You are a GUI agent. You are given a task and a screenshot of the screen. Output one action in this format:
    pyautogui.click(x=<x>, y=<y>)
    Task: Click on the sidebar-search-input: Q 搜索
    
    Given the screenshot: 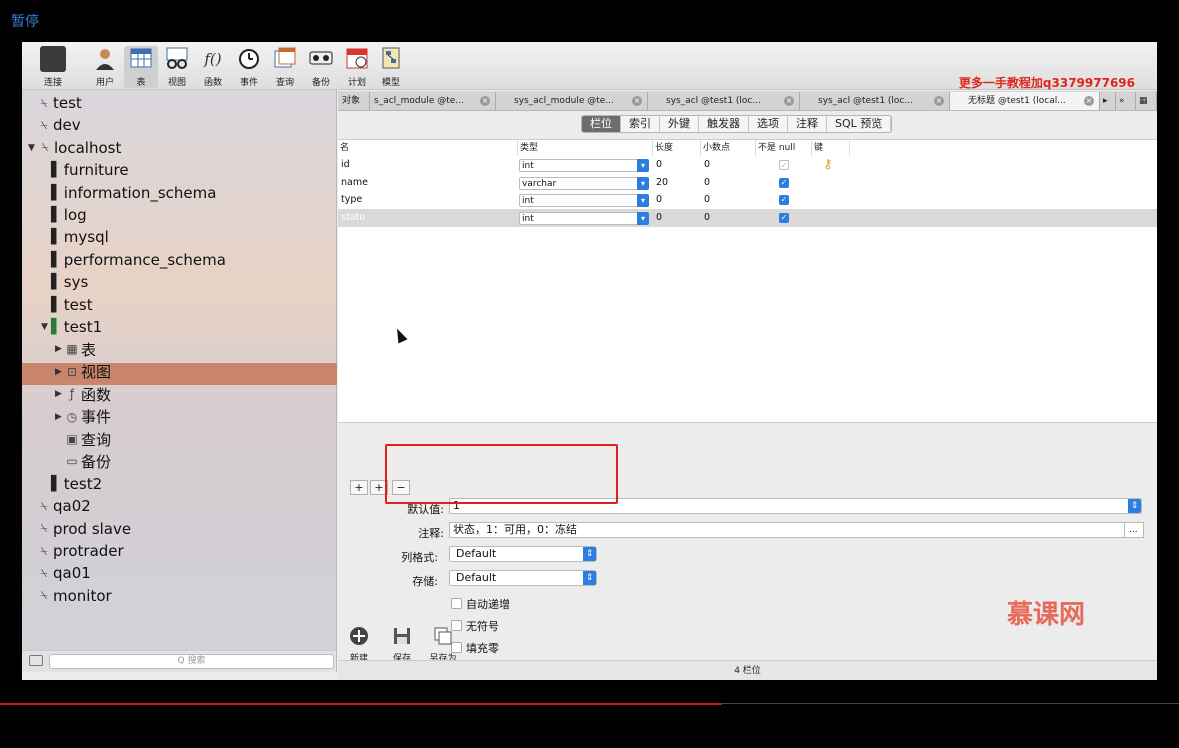 What is the action you would take?
    pyautogui.click(x=191, y=661)
    